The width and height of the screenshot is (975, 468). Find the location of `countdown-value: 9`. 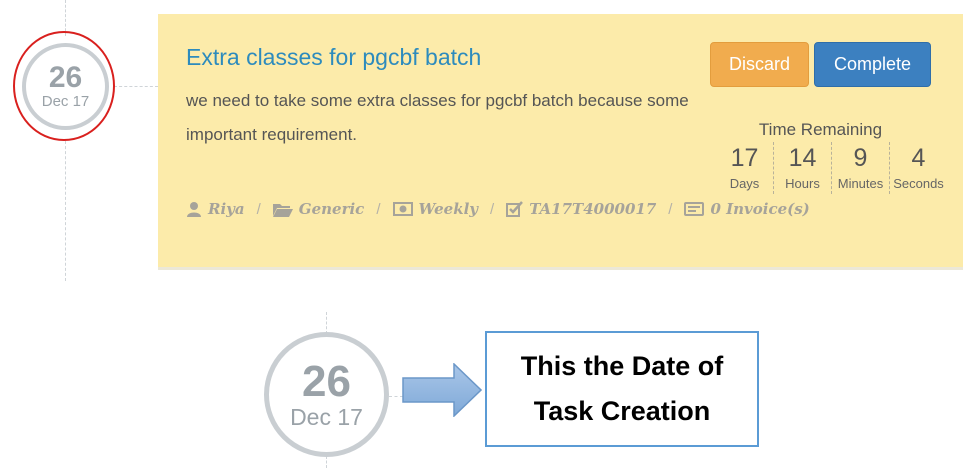

countdown-value: 9 is located at coordinates (860, 158).